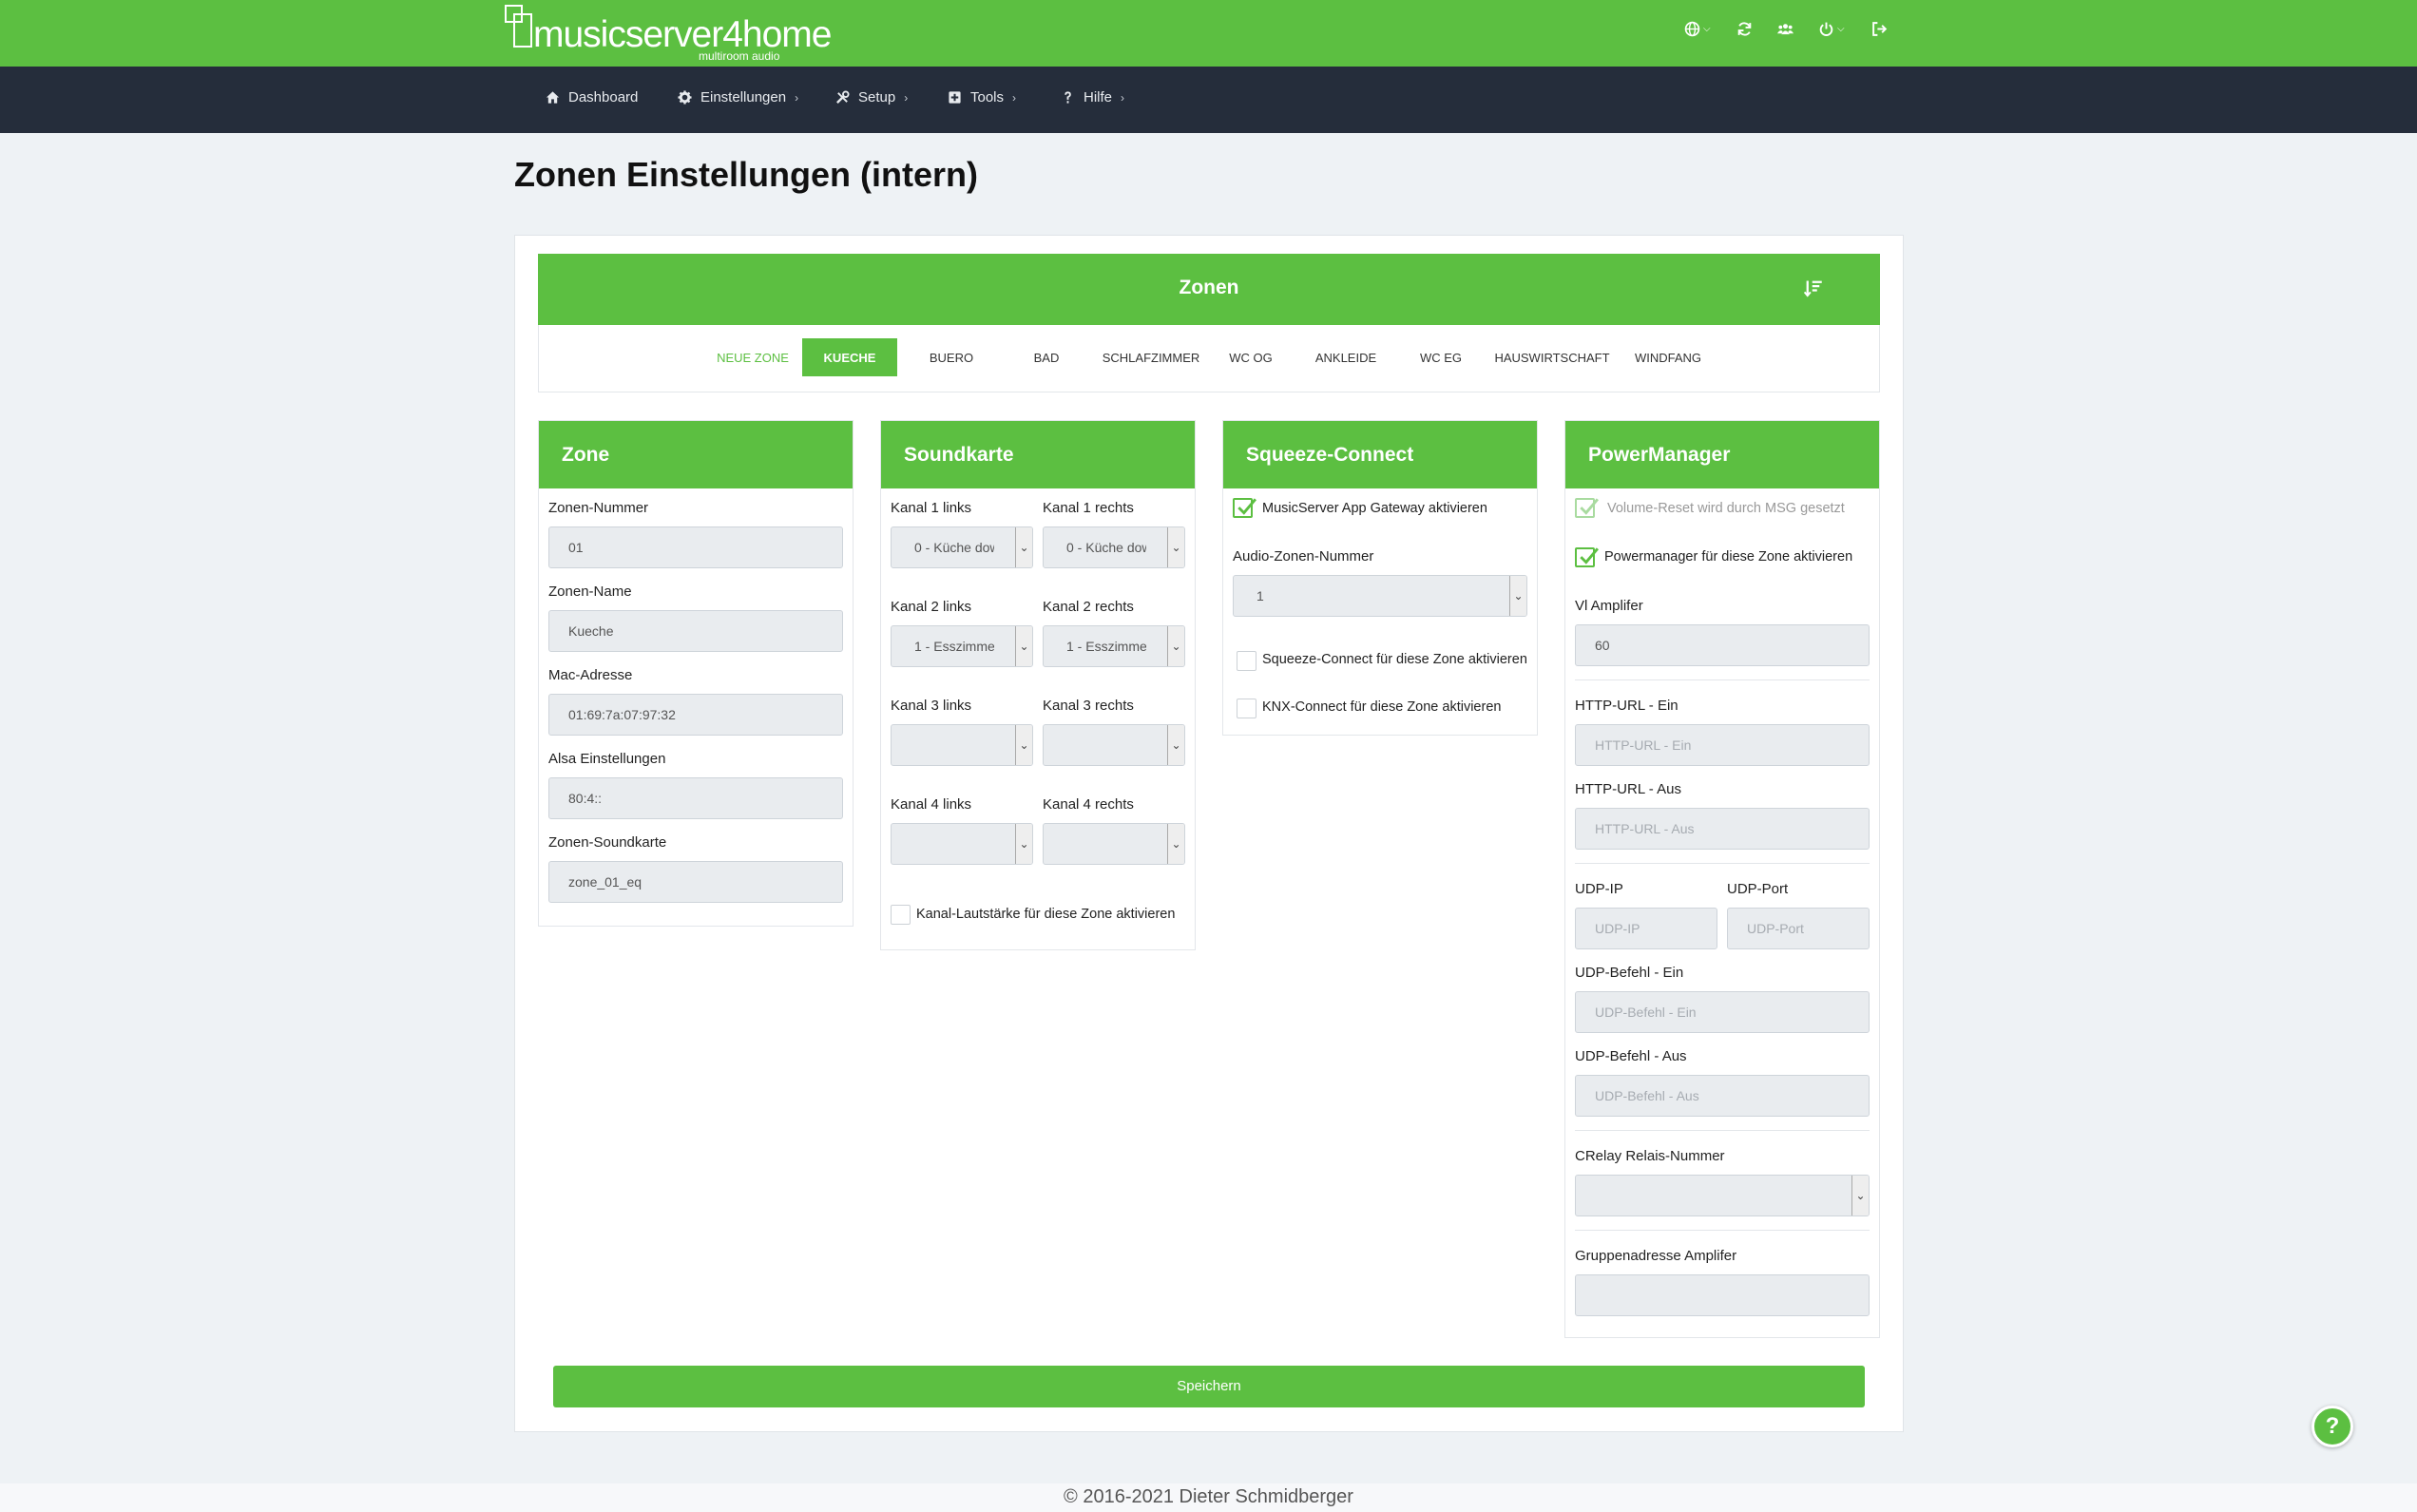  I want to click on nav-label: Hilfe, so click(1098, 97).